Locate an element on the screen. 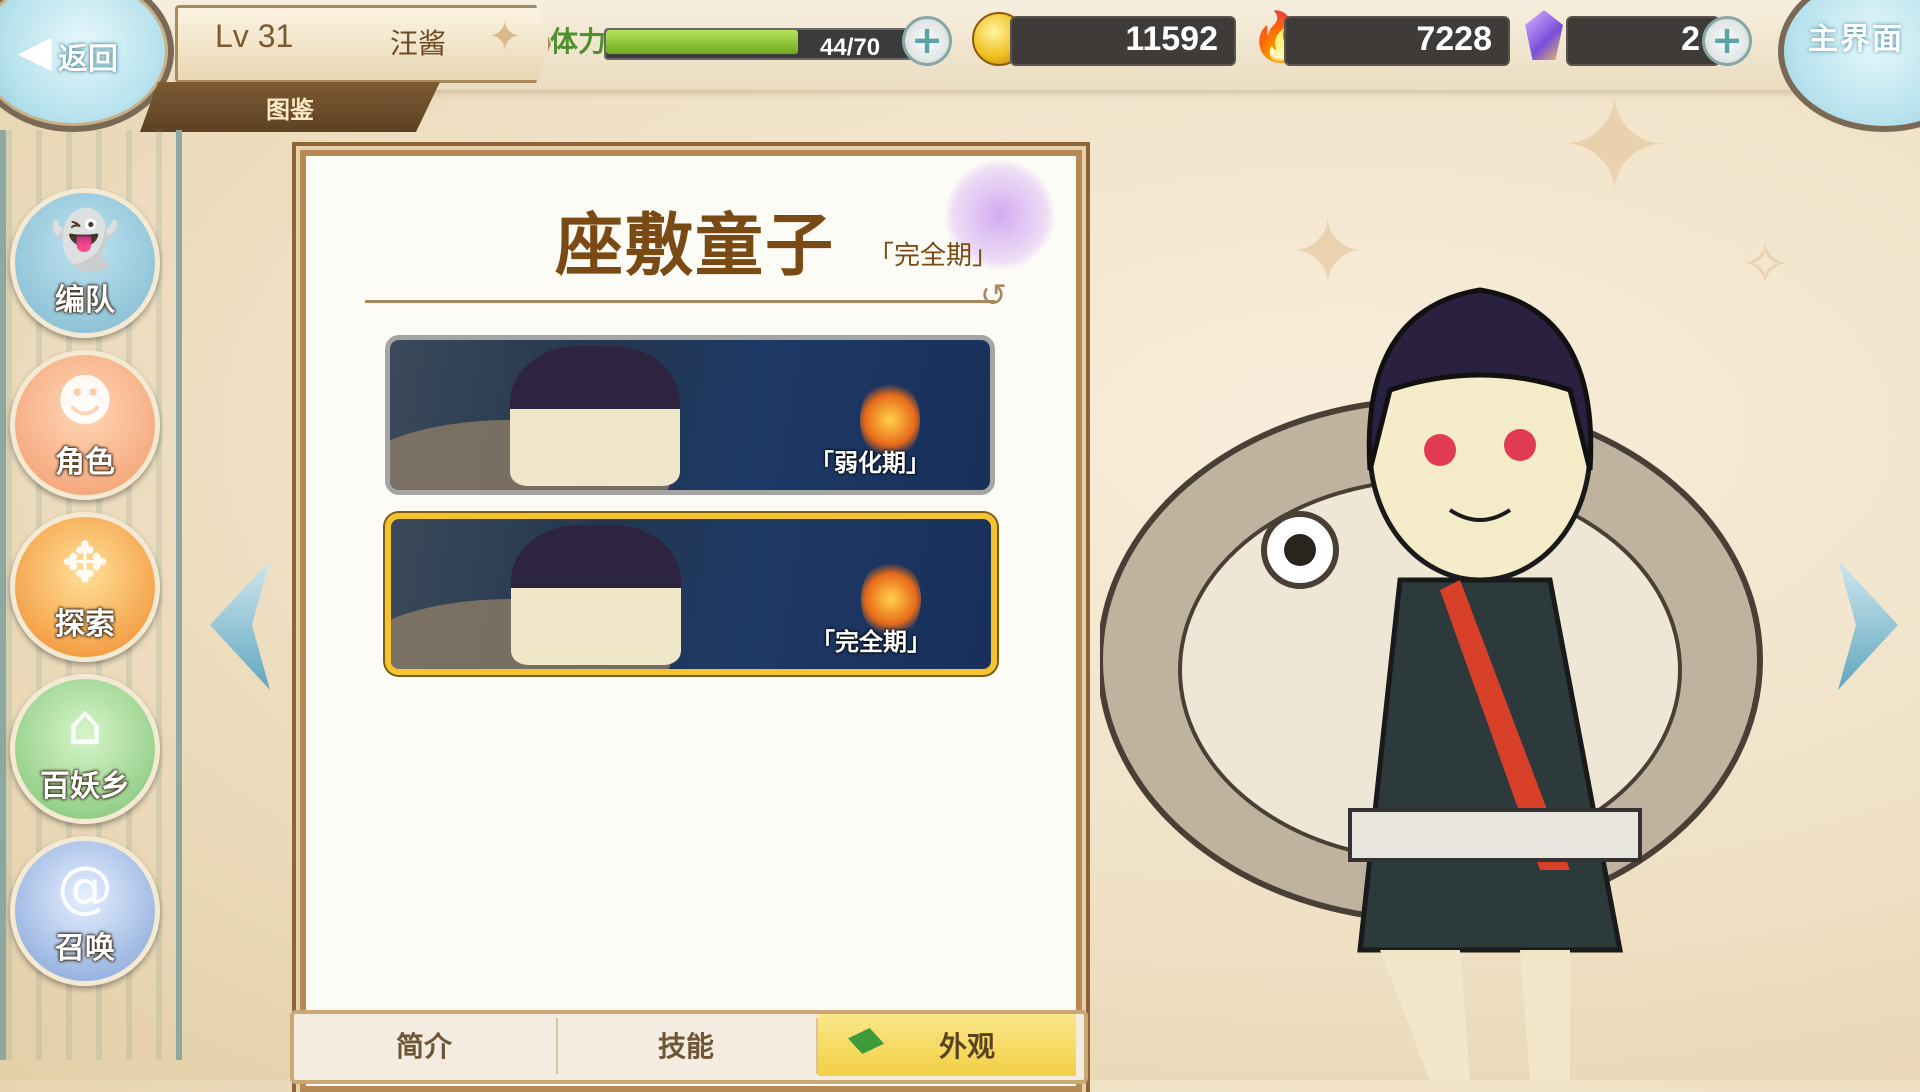  stamina-value: 44/70 is located at coordinates (850, 47).